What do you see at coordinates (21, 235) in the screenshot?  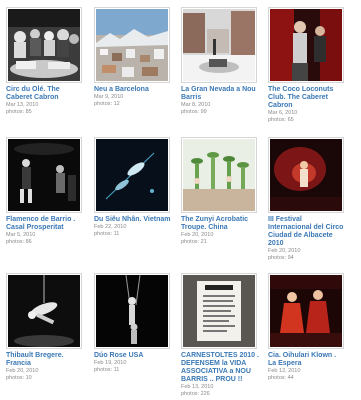 I see `album-date: Mar 5, 2010` at bounding box center [21, 235].